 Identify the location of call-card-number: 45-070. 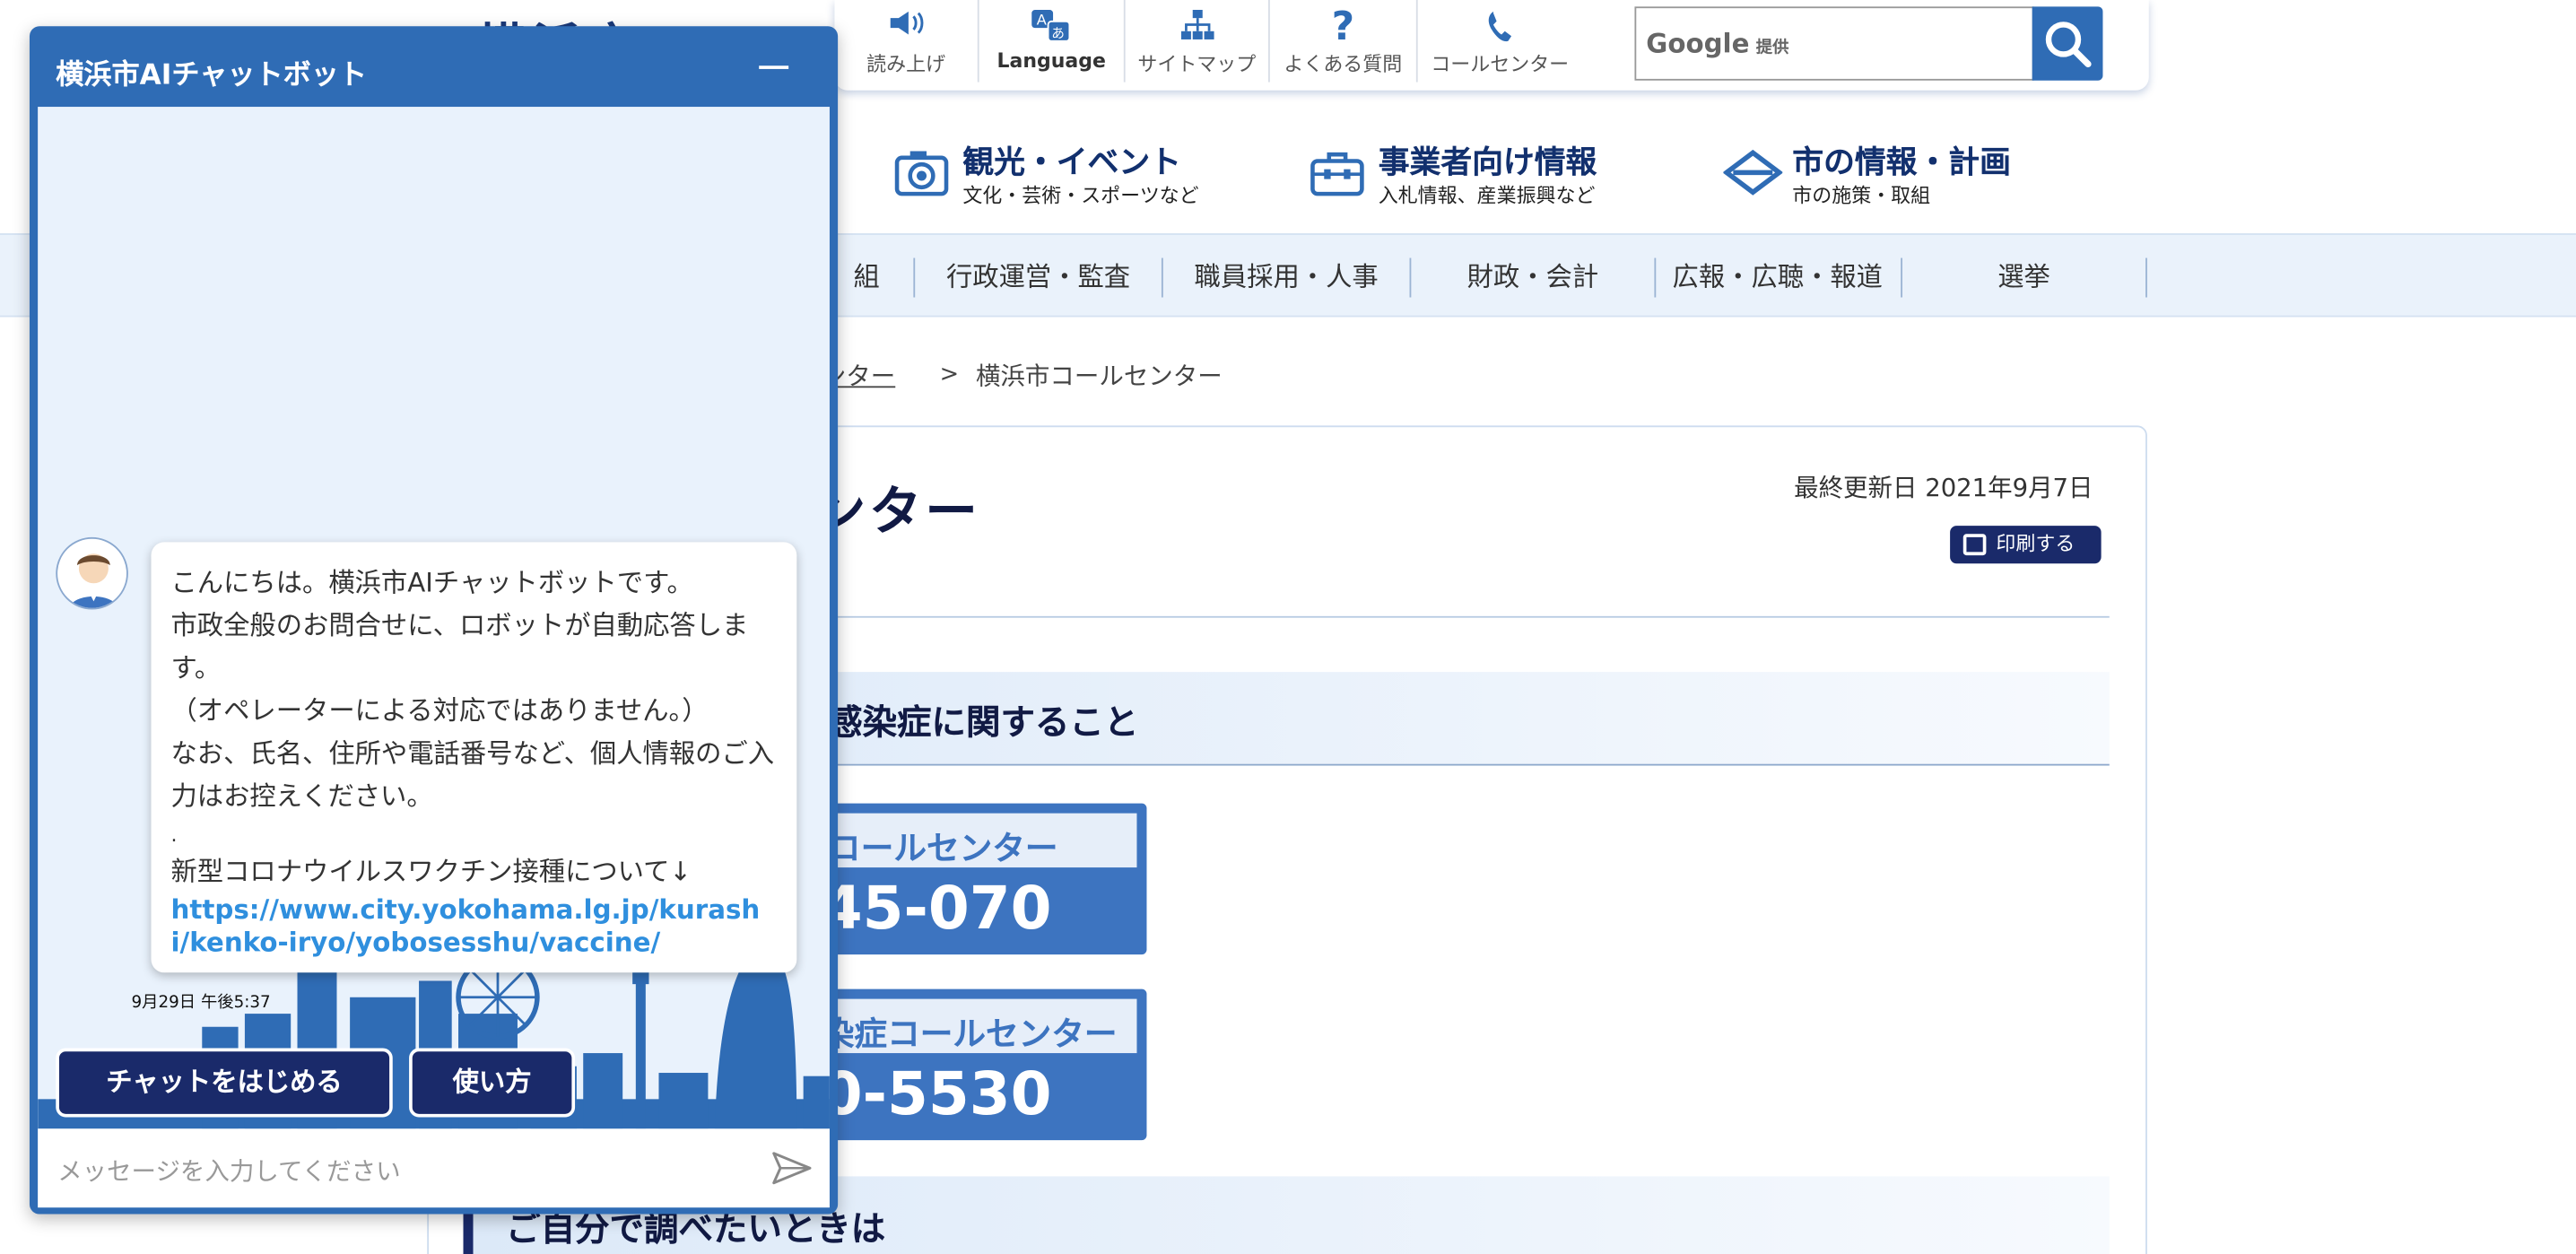
(936, 909).